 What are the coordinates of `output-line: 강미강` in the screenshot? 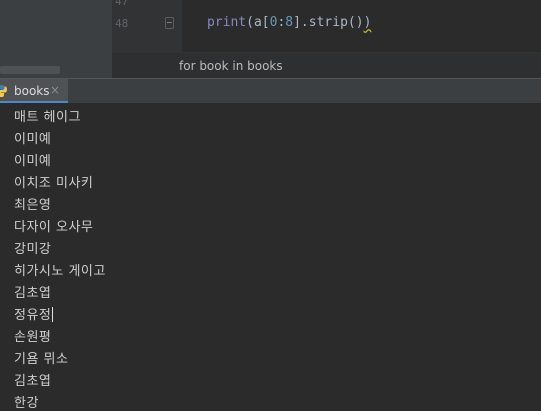 It's located at (33, 249).